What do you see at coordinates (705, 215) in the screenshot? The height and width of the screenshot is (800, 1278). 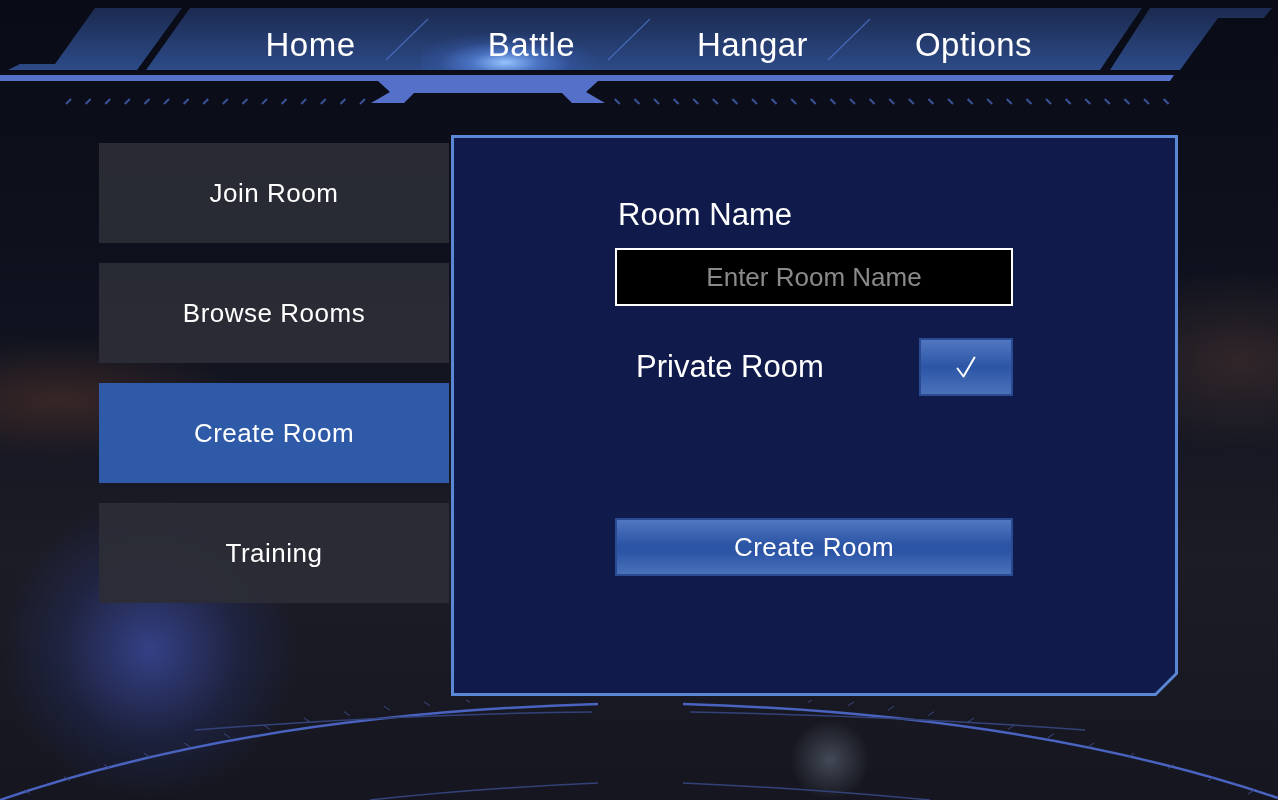 I see `room-name-label: Room Name` at bounding box center [705, 215].